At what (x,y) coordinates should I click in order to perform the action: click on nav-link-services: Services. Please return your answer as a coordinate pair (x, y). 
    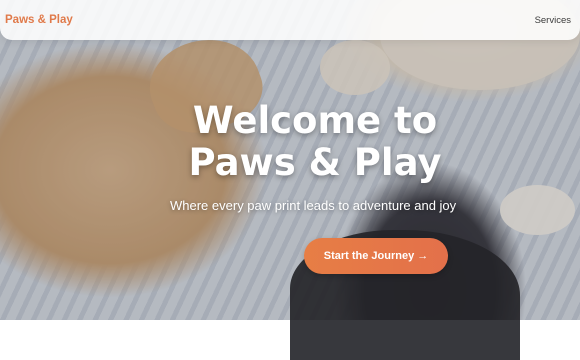
    Looking at the image, I should click on (553, 20).